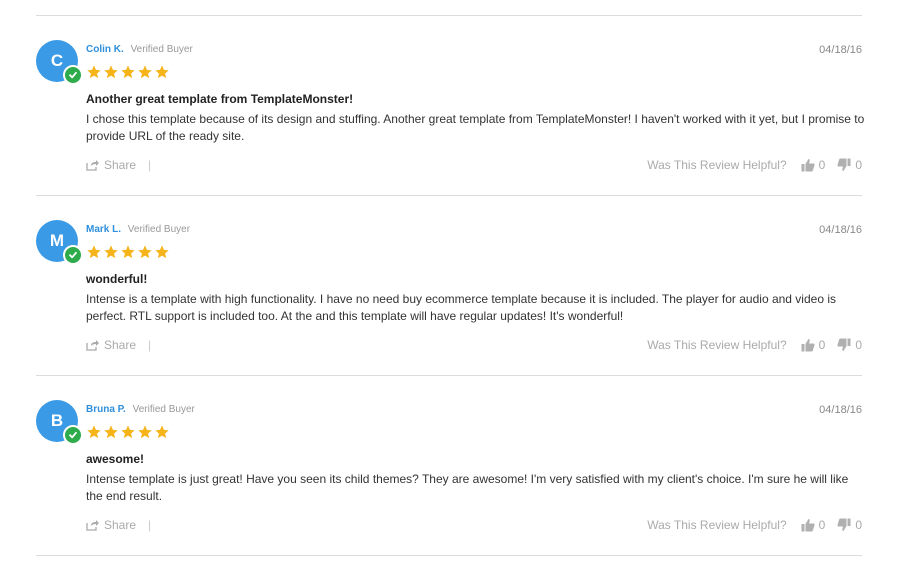 The image size is (900, 567). I want to click on review-meta: Mark L. Verified Buyer, so click(138, 229).